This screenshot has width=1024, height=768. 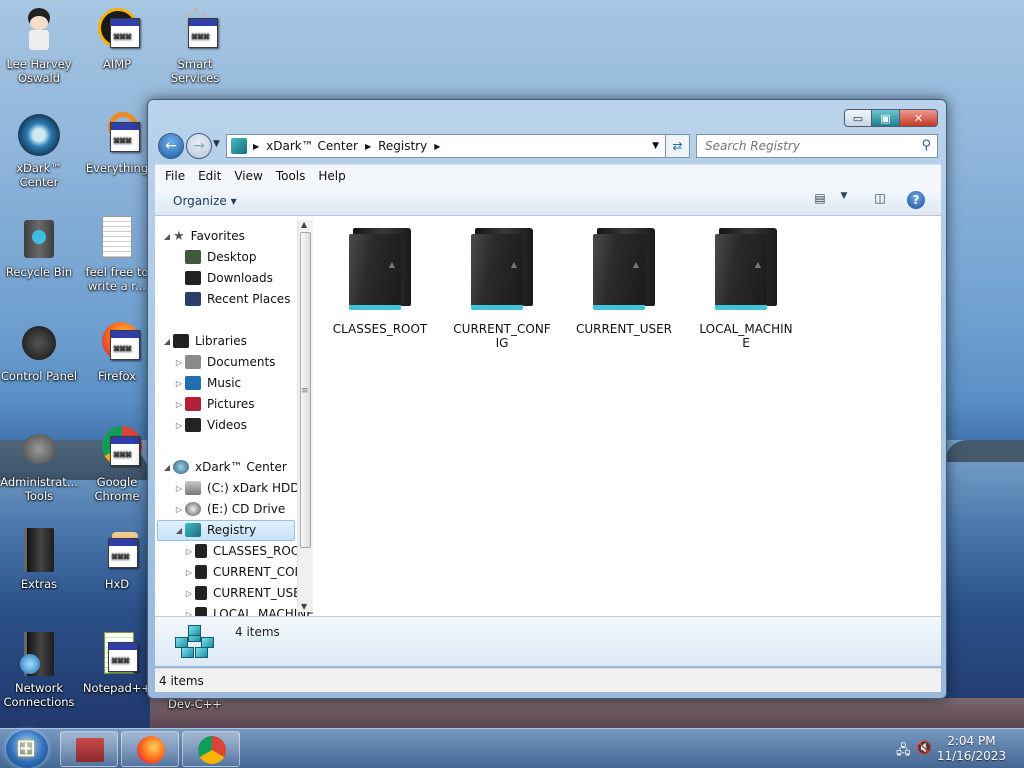 What do you see at coordinates (858, 118) in the screenshot?
I see `minimize-button: ▭` at bounding box center [858, 118].